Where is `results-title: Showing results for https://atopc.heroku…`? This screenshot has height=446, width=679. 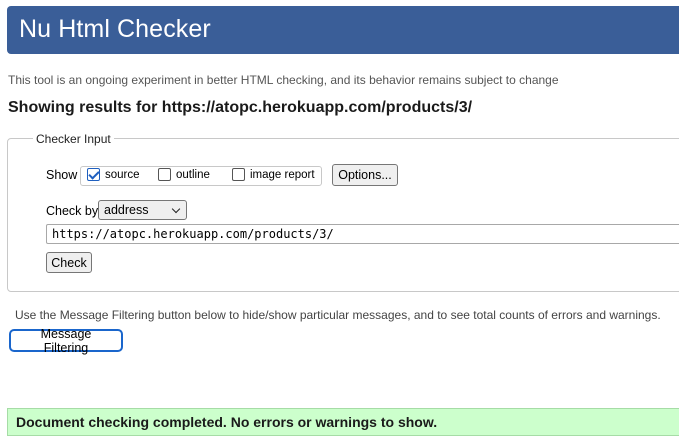
results-title: Showing results for https://atopc.heroku… is located at coordinates (240, 107).